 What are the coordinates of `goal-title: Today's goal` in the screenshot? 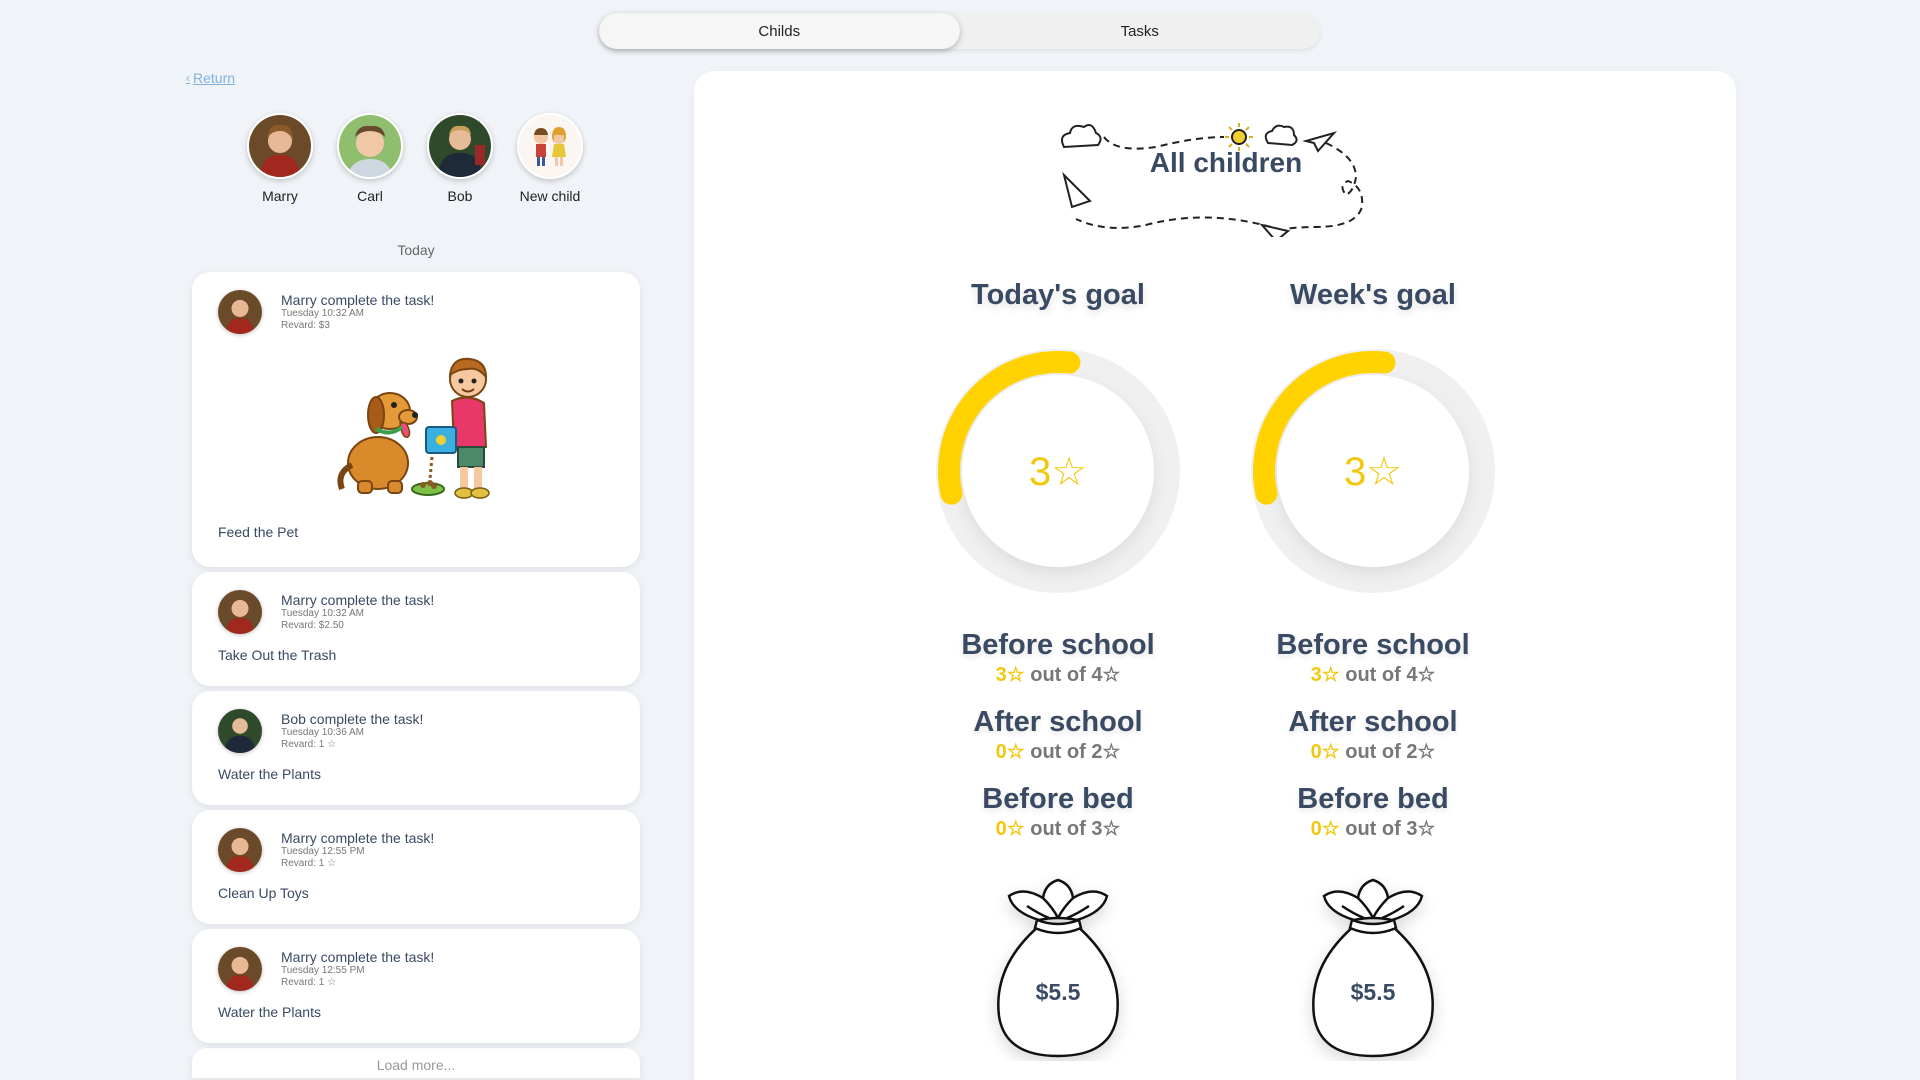 It's located at (1058, 295).